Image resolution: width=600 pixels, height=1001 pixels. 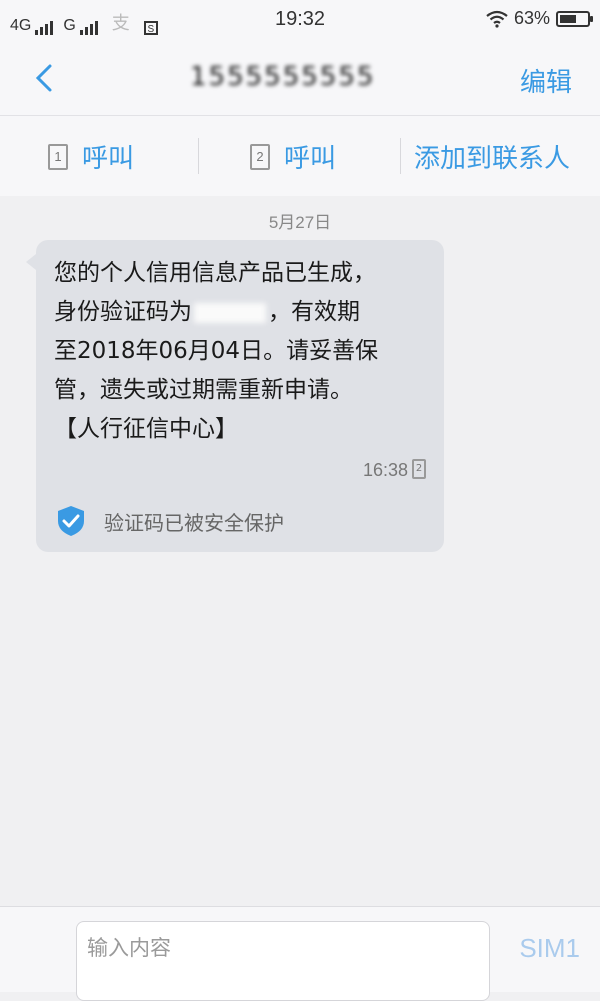 I want to click on message-line: 身份验证码为, so click(x=123, y=312).